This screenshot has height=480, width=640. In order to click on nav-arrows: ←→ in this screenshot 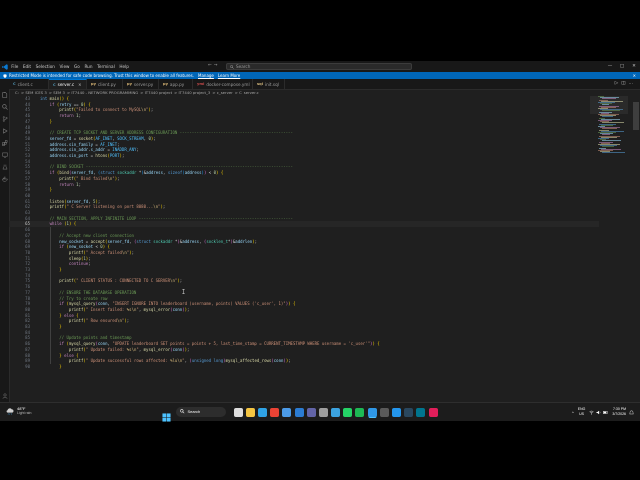, I will do `click(214, 65)`.